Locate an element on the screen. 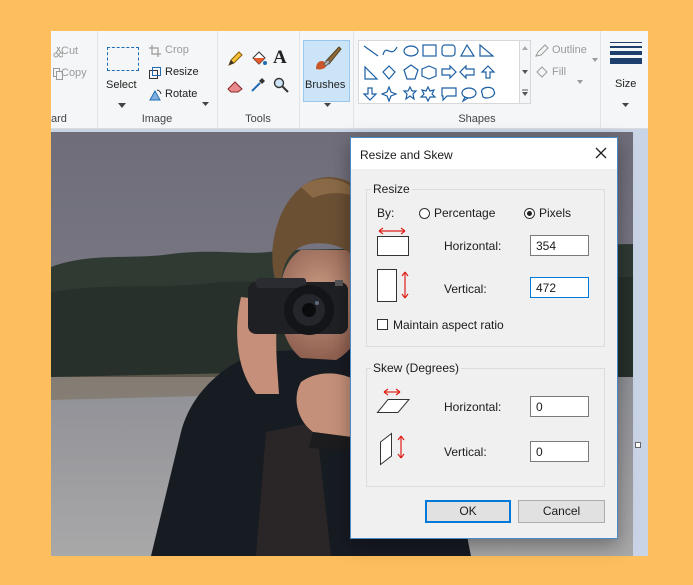 The width and height of the screenshot is (693, 585). chevron-down-icon is located at coordinates (122, 104).